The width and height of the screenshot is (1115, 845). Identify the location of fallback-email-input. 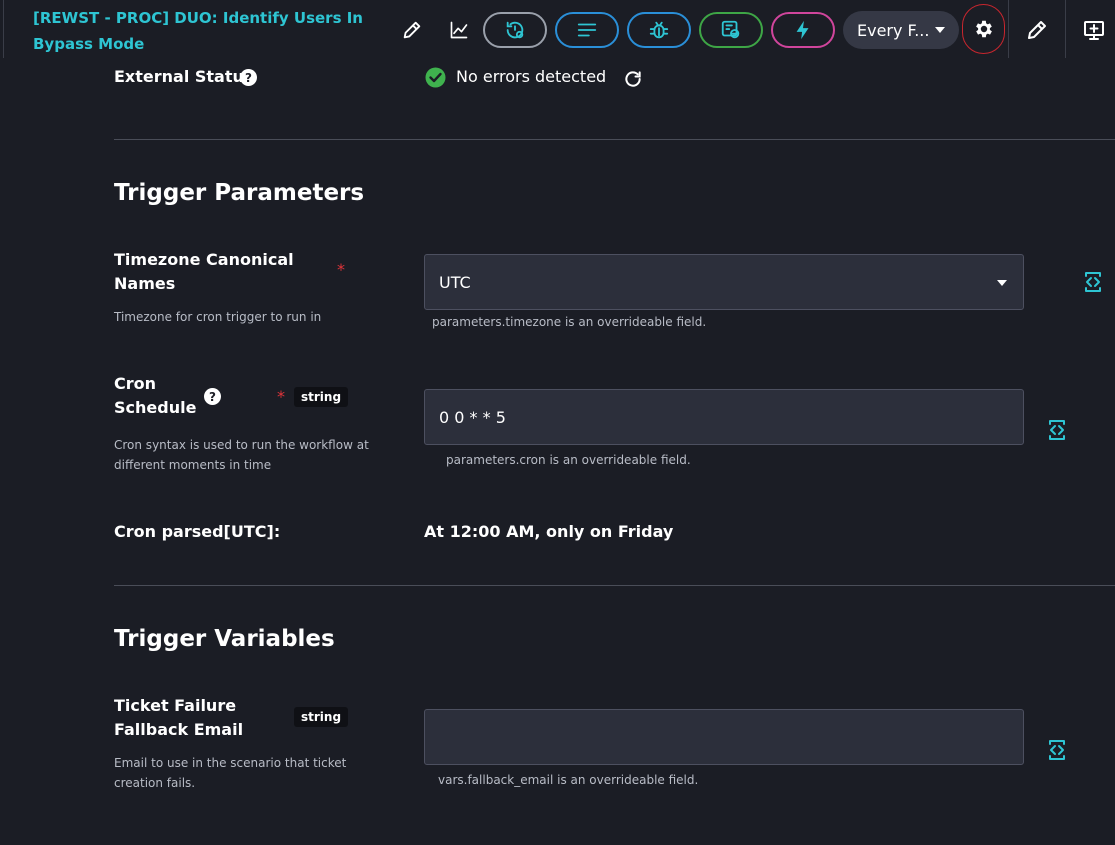
(724, 737).